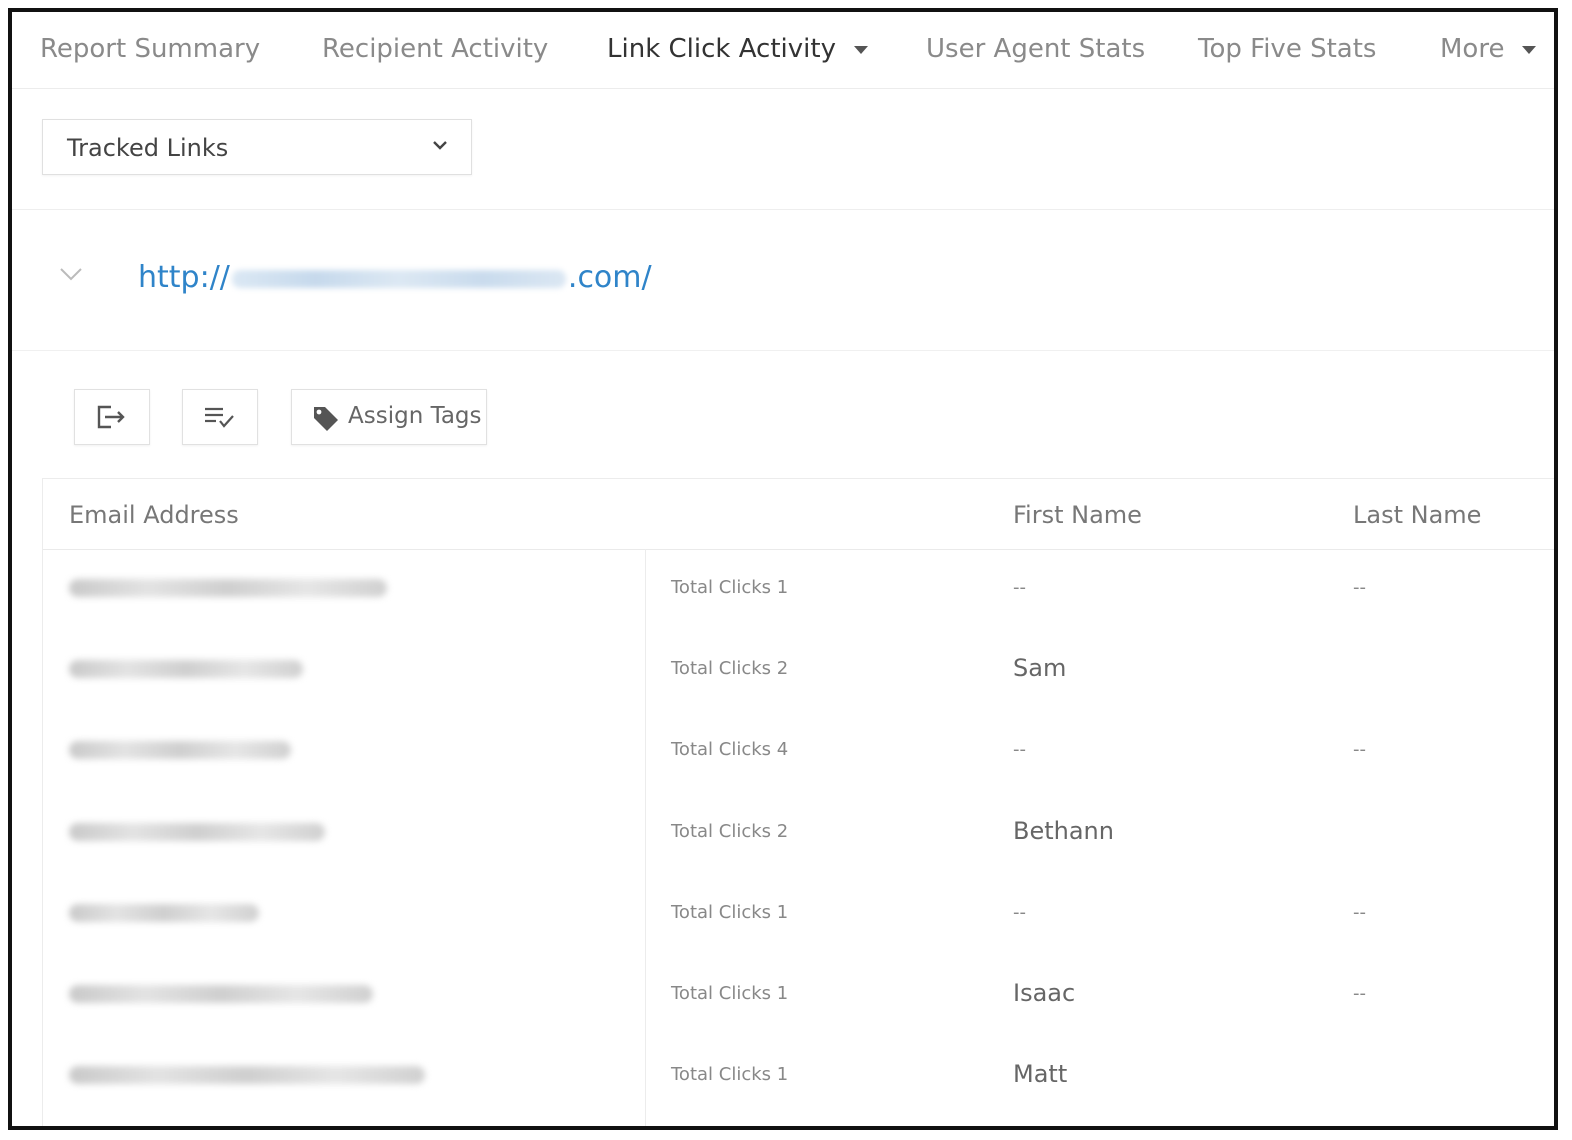 This screenshot has height=1140, width=1572. I want to click on tab-report-summary: Report Summary, so click(150, 49).